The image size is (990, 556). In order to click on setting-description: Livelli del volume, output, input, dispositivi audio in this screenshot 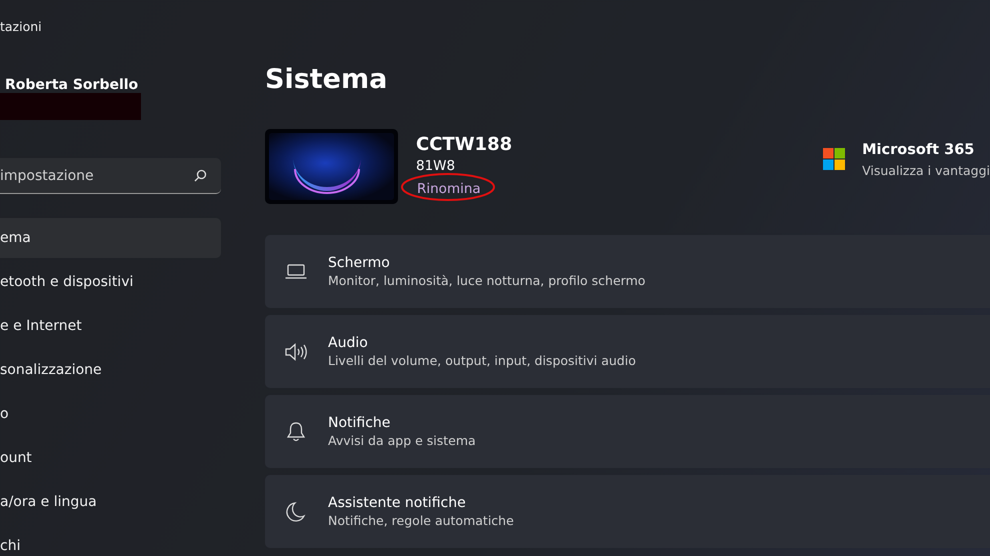, I will do `click(482, 360)`.